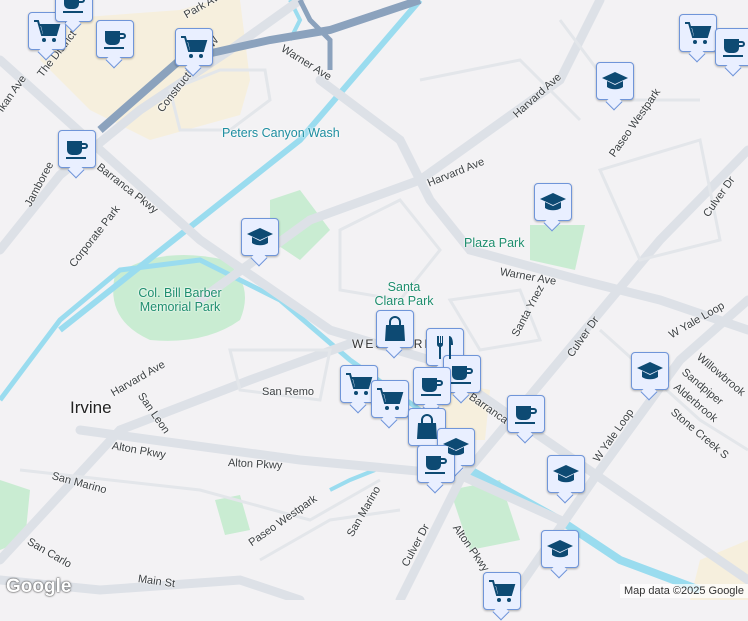 This screenshot has height=621, width=748. What do you see at coordinates (288, 392) in the screenshot?
I see `street-label: San Remo` at bounding box center [288, 392].